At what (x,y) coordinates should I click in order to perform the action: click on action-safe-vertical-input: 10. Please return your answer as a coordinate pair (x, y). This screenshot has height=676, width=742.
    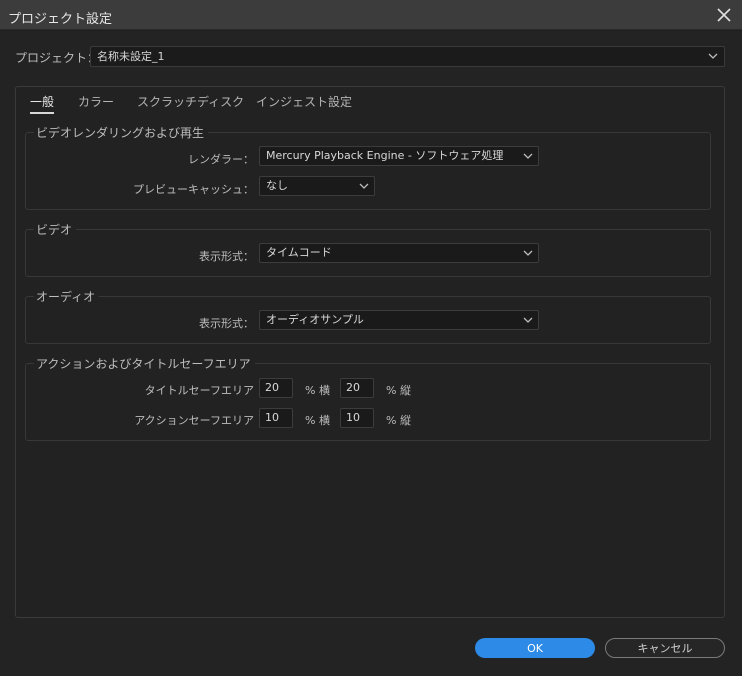
    Looking at the image, I should click on (357, 418).